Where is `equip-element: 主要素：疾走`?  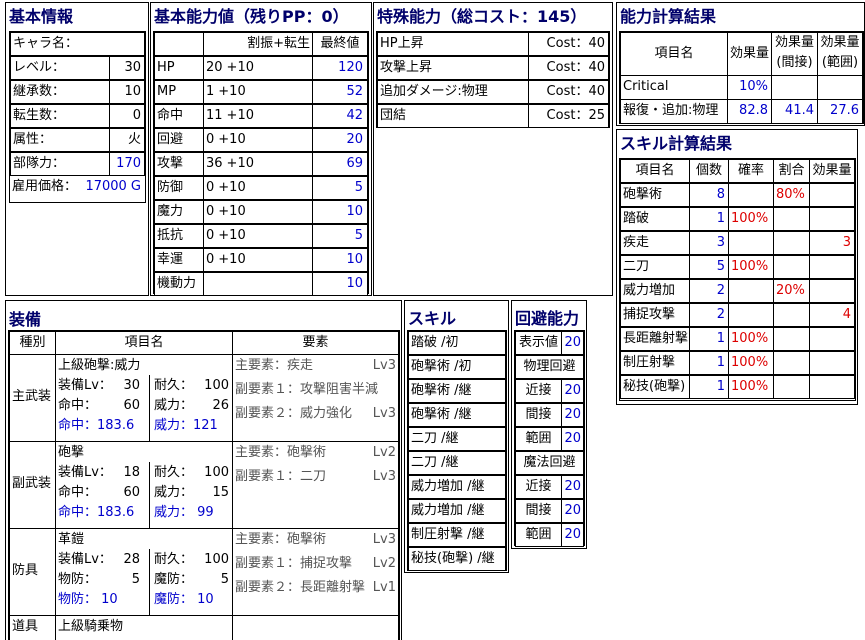 equip-element: 主要素：疾走 is located at coordinates (274, 365).